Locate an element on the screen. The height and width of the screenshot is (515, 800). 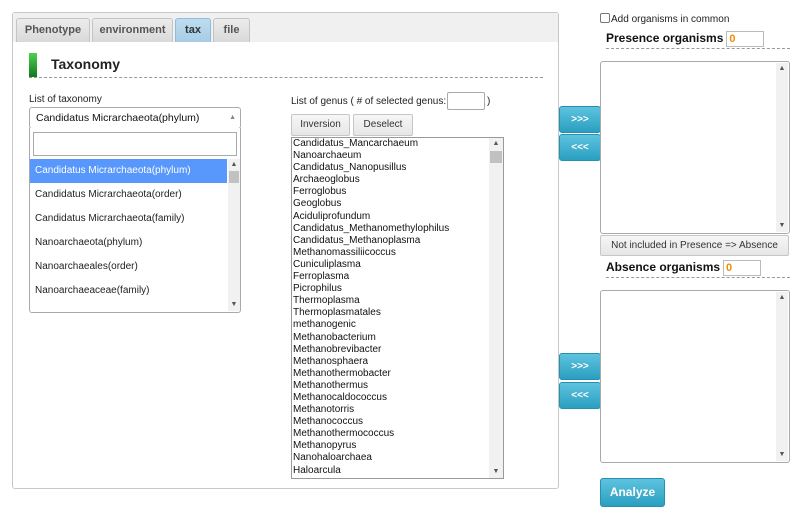
add-common-label: Add organisms in common is located at coordinates (670, 19).